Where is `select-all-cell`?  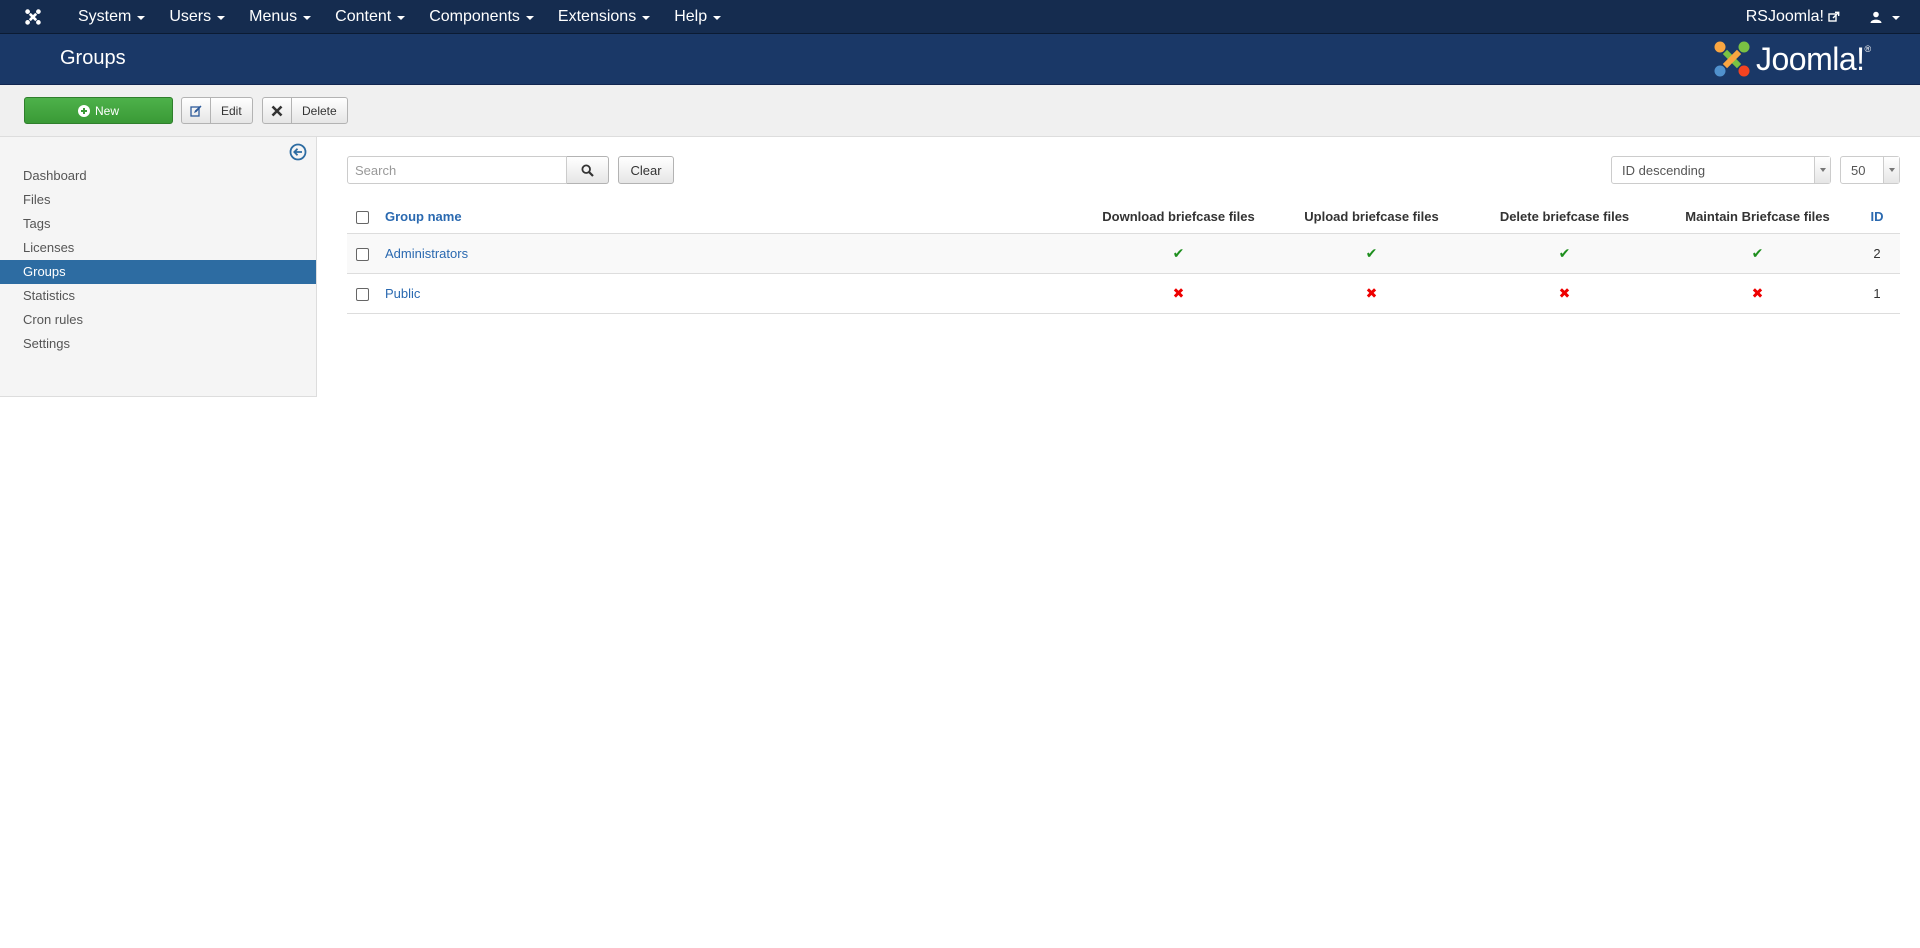 select-all-cell is located at coordinates (362, 217).